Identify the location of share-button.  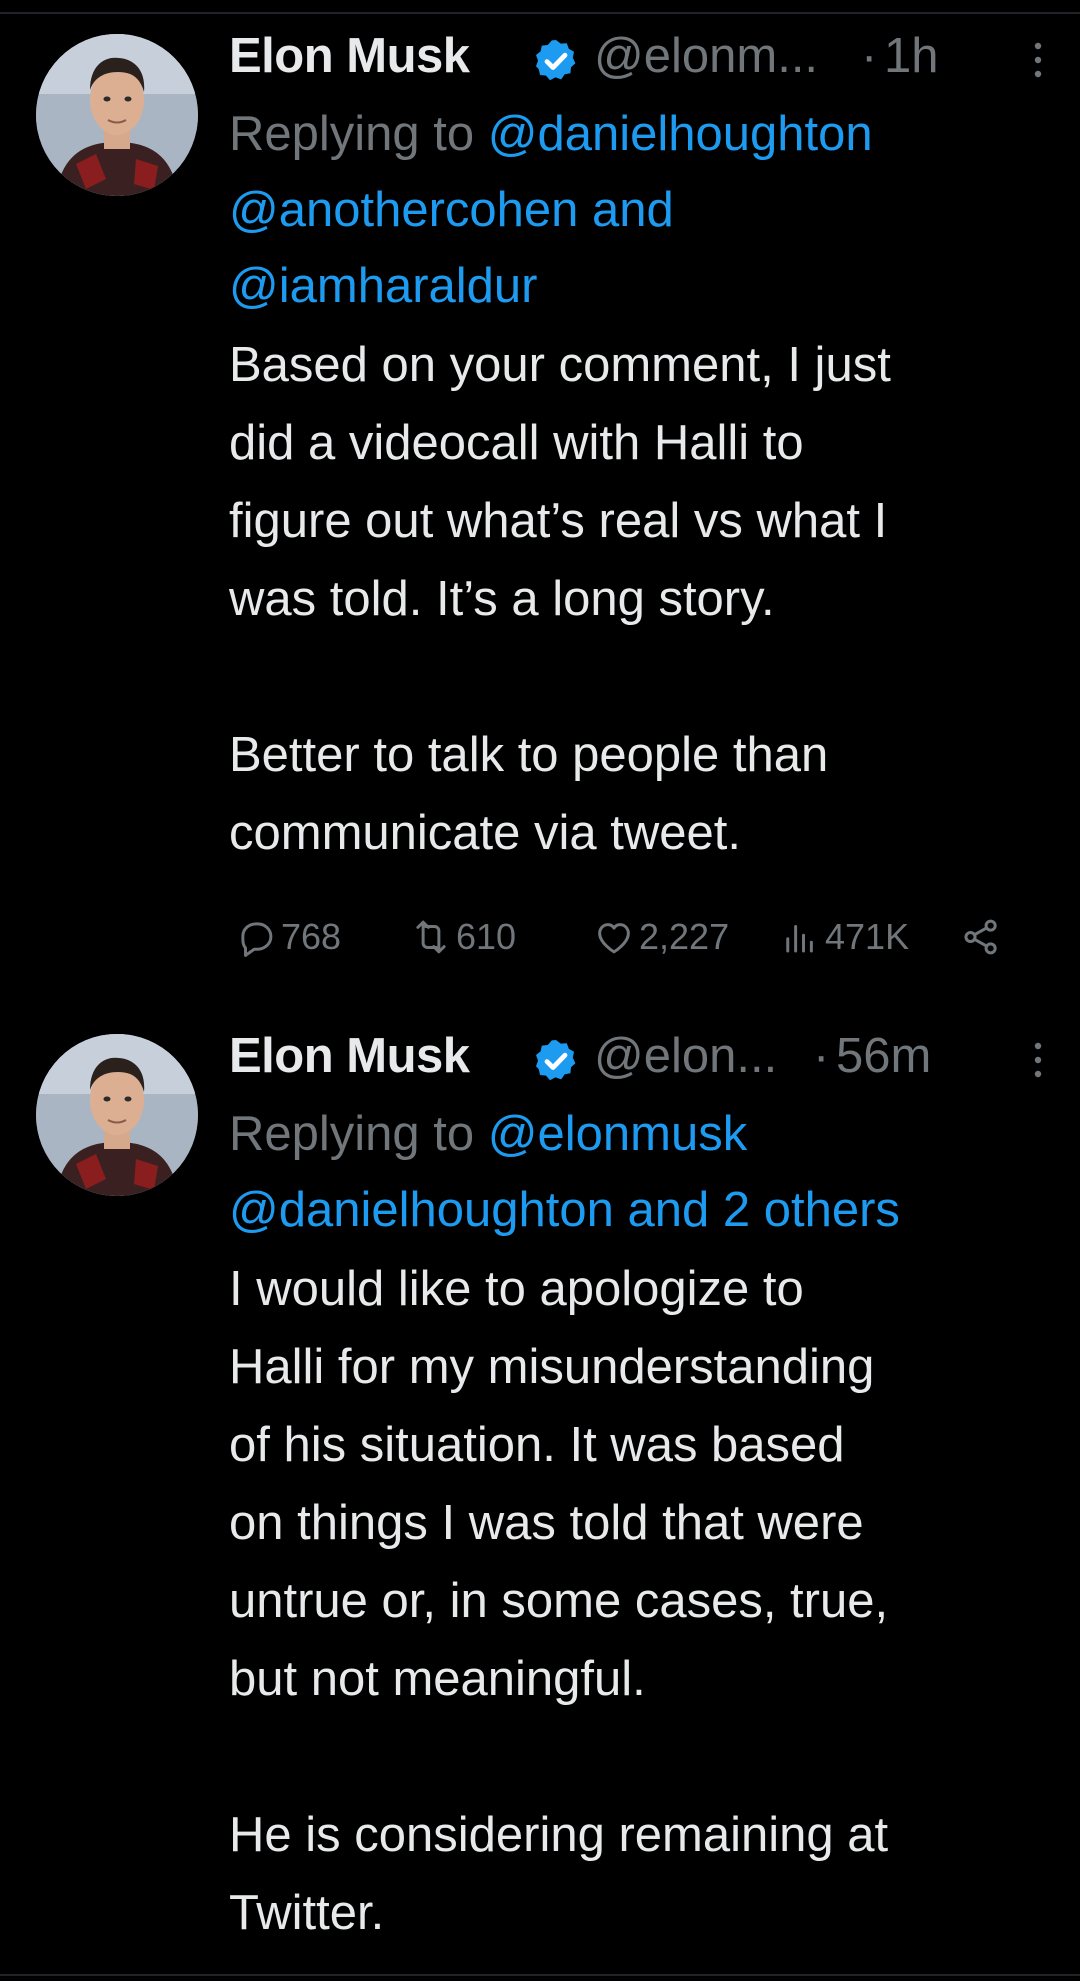
(983, 937).